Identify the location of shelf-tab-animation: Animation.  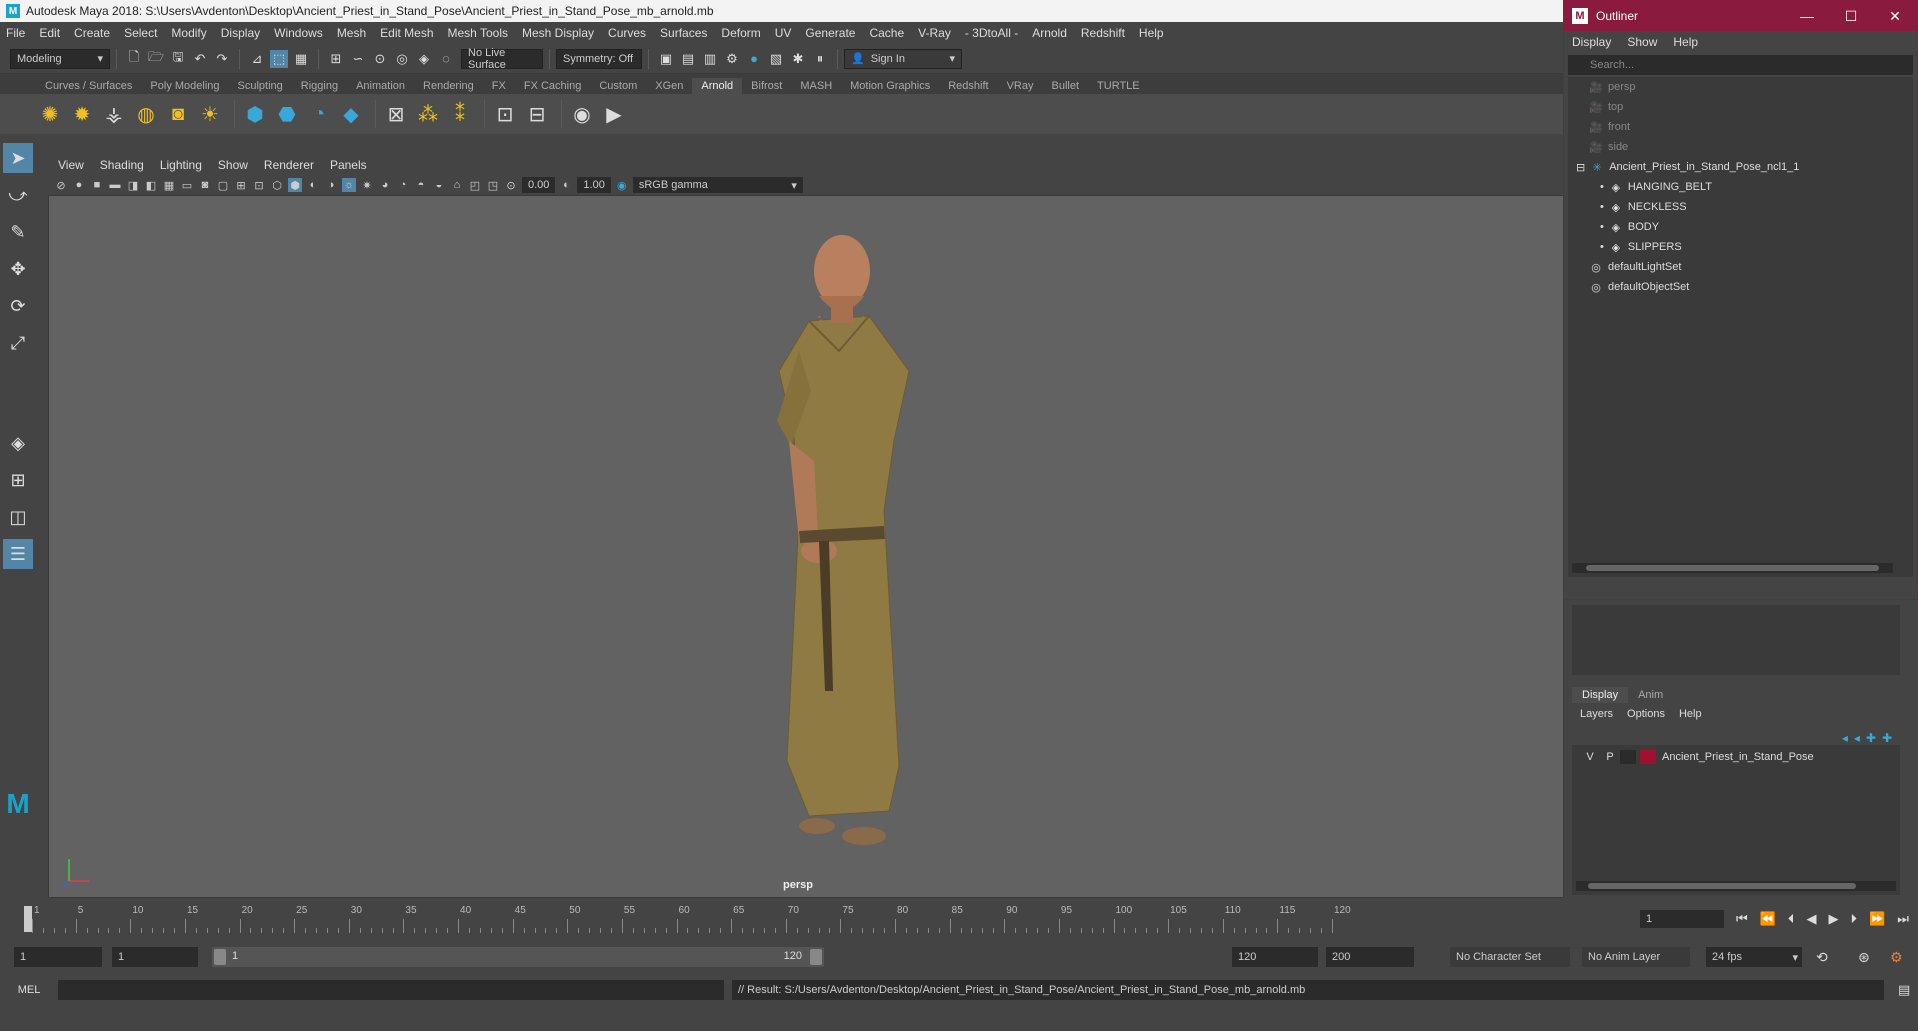
(380, 86).